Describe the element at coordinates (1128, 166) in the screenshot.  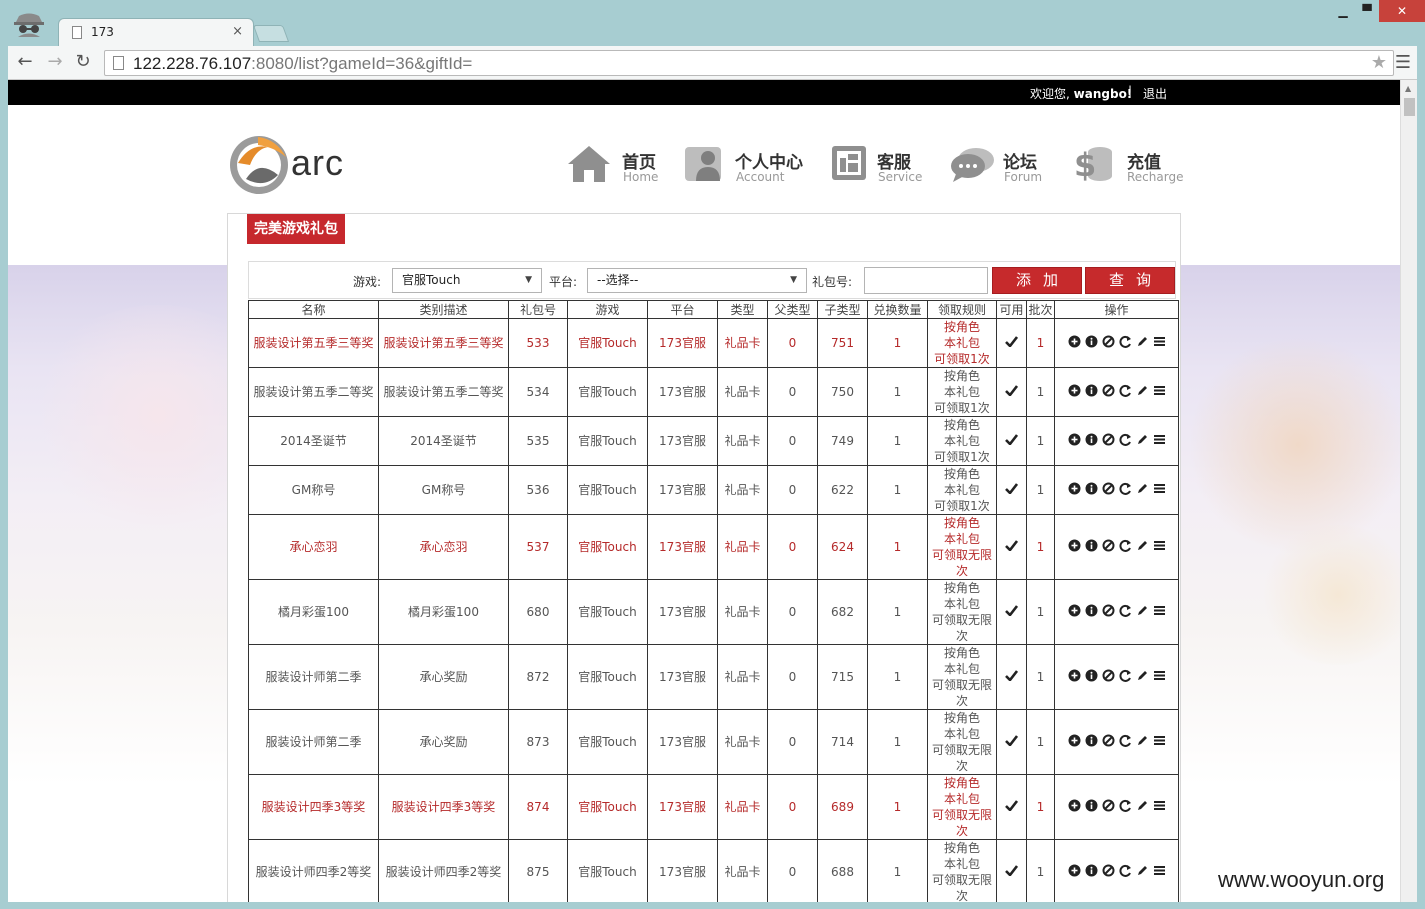
I see `nav-recharge: $ 充值 Recharge` at that location.